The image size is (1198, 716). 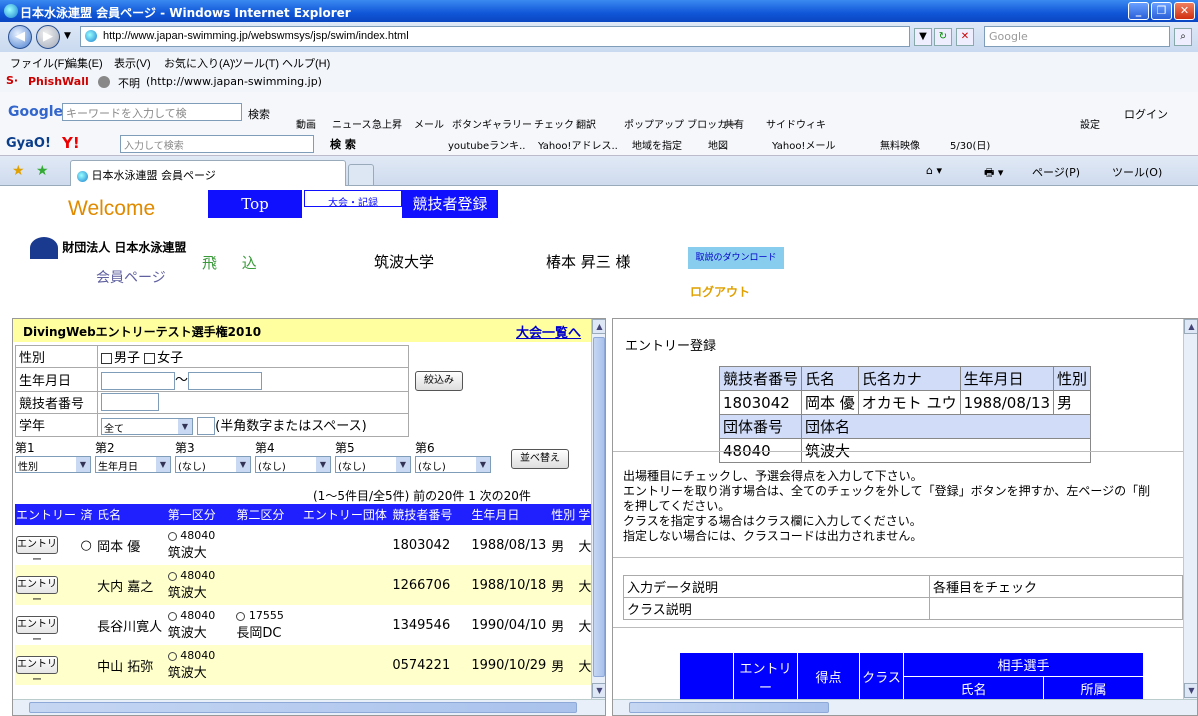 I want to click on competition-list-link: 大会一覧へ, so click(x=548, y=331).